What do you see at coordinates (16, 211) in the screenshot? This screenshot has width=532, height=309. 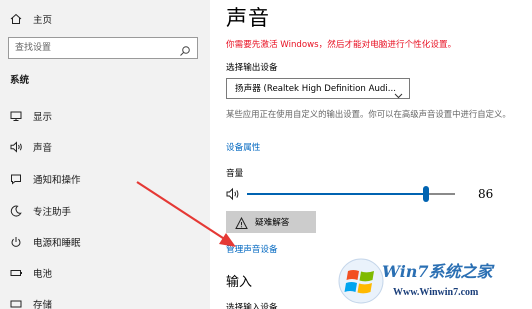 I see `moon-icon` at bounding box center [16, 211].